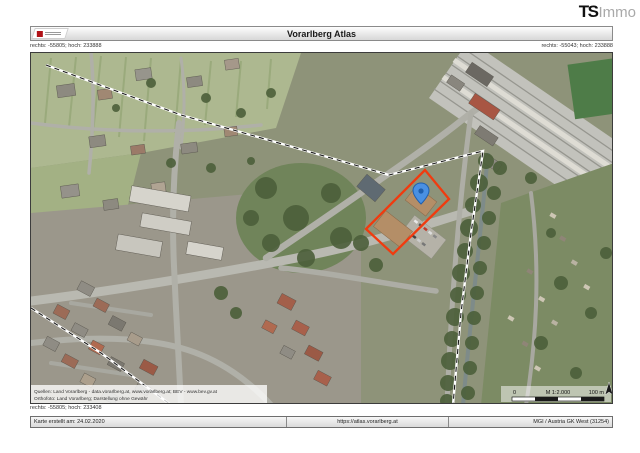 The width and height of the screenshot is (640, 453). Describe the element at coordinates (617, 12) in the screenshot. I see `ts-immo-logo-light: Immo` at that location.